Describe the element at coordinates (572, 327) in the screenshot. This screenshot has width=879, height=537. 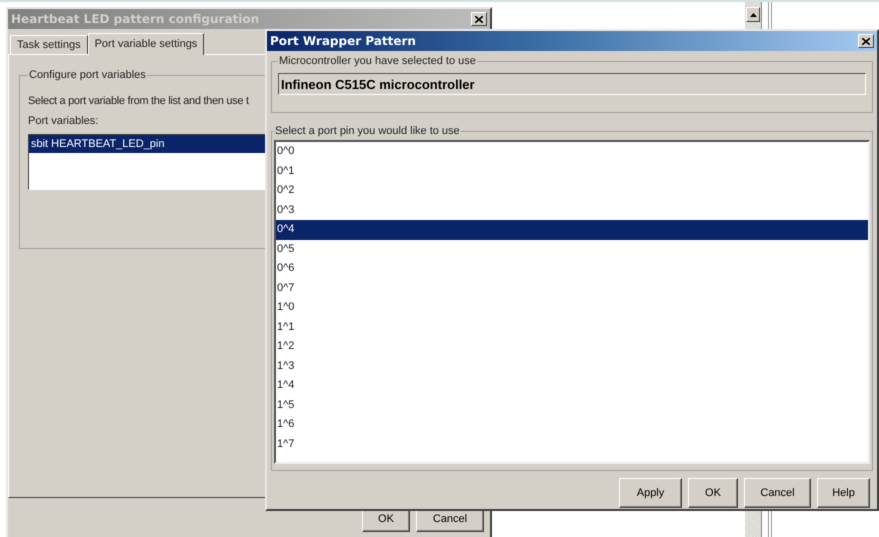
I see `list-item: 1^1` at that location.